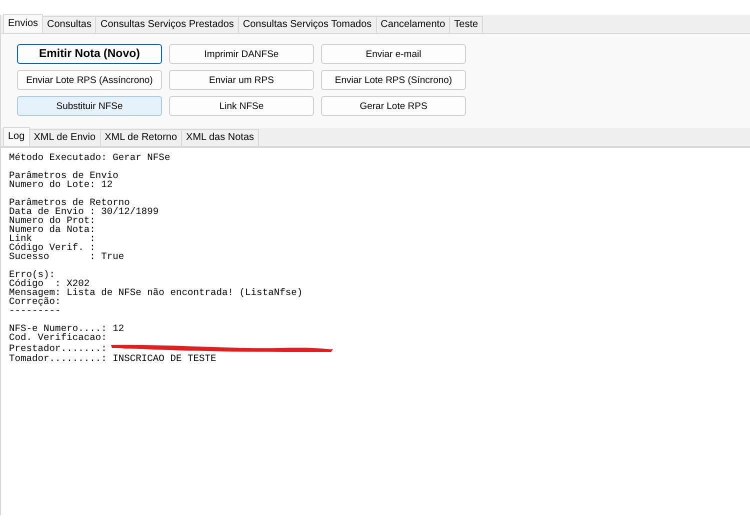  I want to click on action-button: Enviar e-mail, so click(393, 54).